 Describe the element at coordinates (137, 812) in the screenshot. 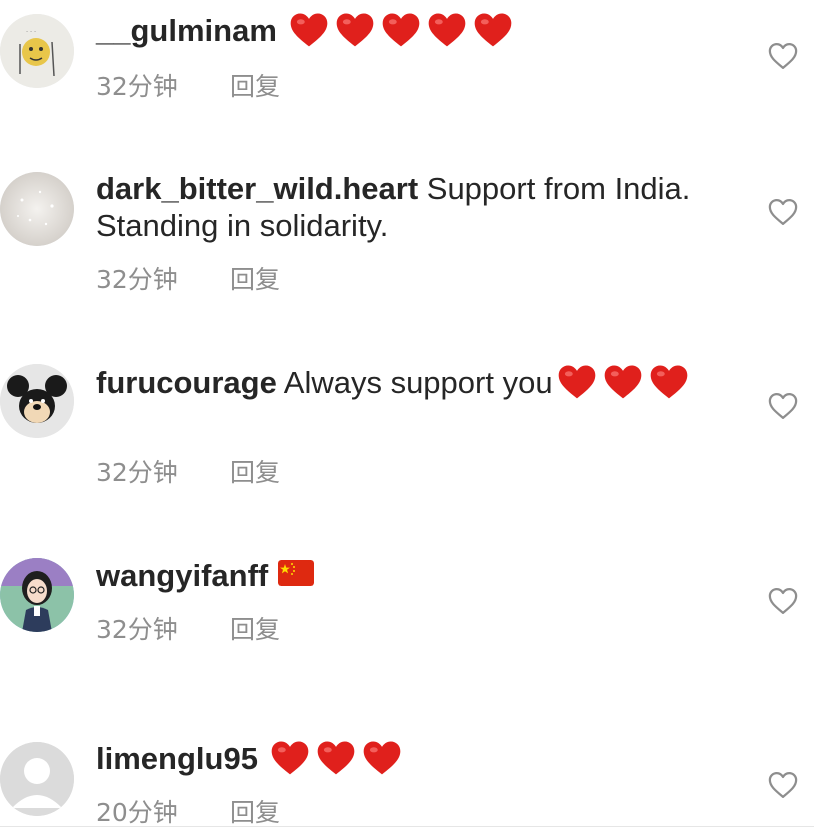

I see `comment-time: 20分钟` at that location.